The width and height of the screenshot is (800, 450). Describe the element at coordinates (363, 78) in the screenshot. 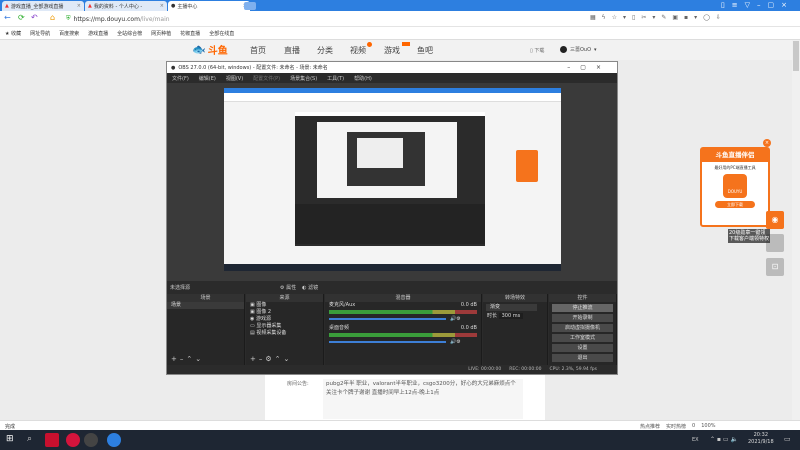

I see `menu-help: 帮助(H)` at that location.